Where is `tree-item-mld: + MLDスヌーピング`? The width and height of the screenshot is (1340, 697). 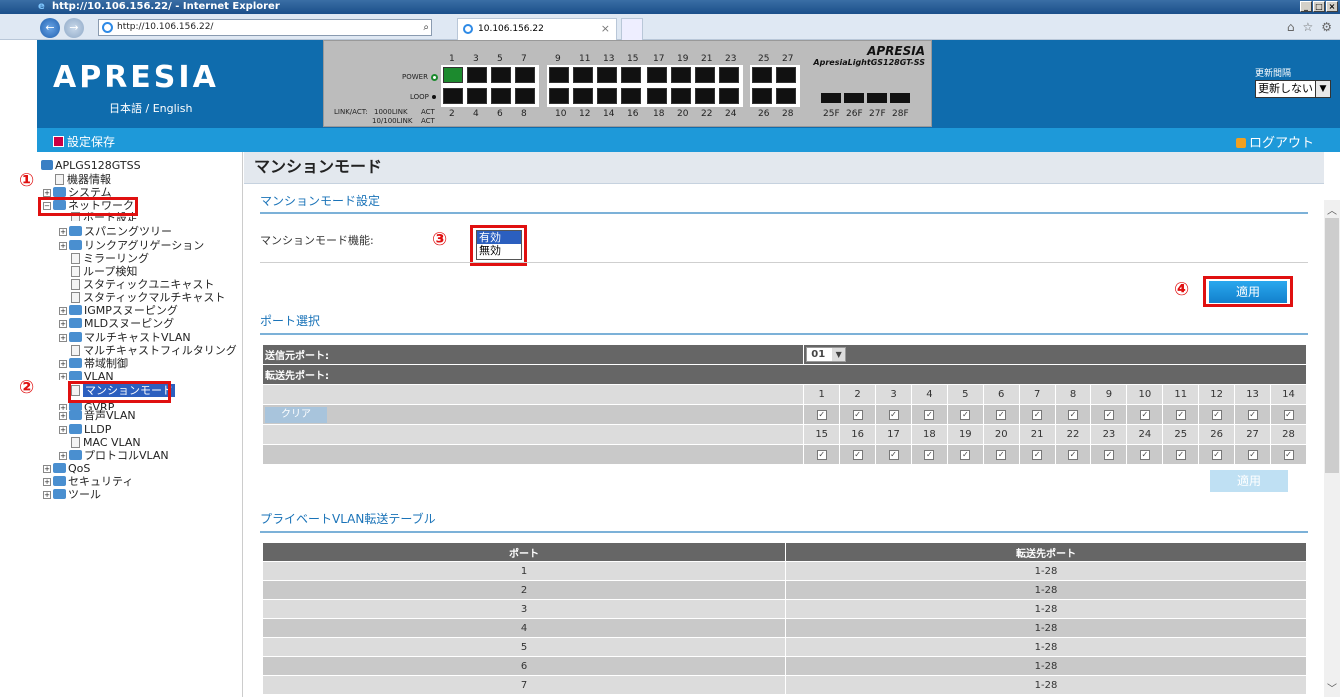 tree-item-mld: + MLDスヌーピング is located at coordinates (116, 324).